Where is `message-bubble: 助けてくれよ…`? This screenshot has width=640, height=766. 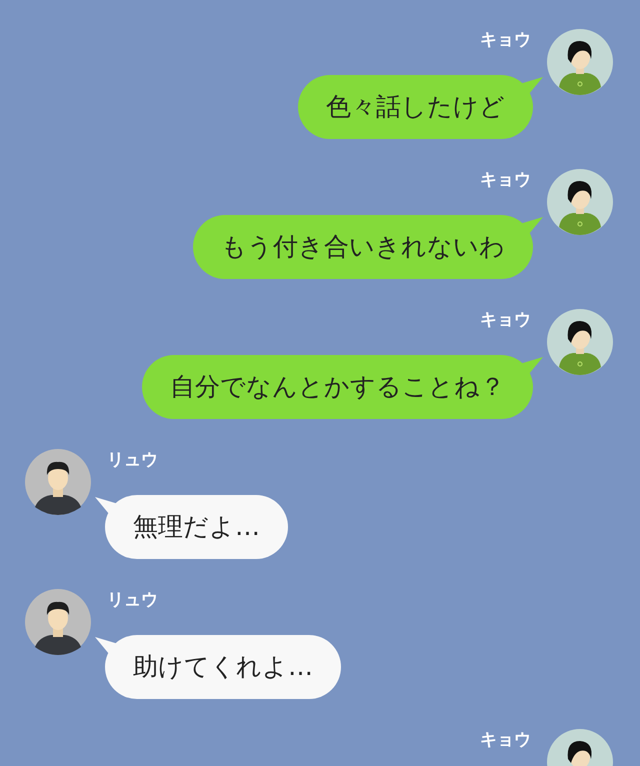 message-bubble: 助けてくれよ… is located at coordinates (218, 667).